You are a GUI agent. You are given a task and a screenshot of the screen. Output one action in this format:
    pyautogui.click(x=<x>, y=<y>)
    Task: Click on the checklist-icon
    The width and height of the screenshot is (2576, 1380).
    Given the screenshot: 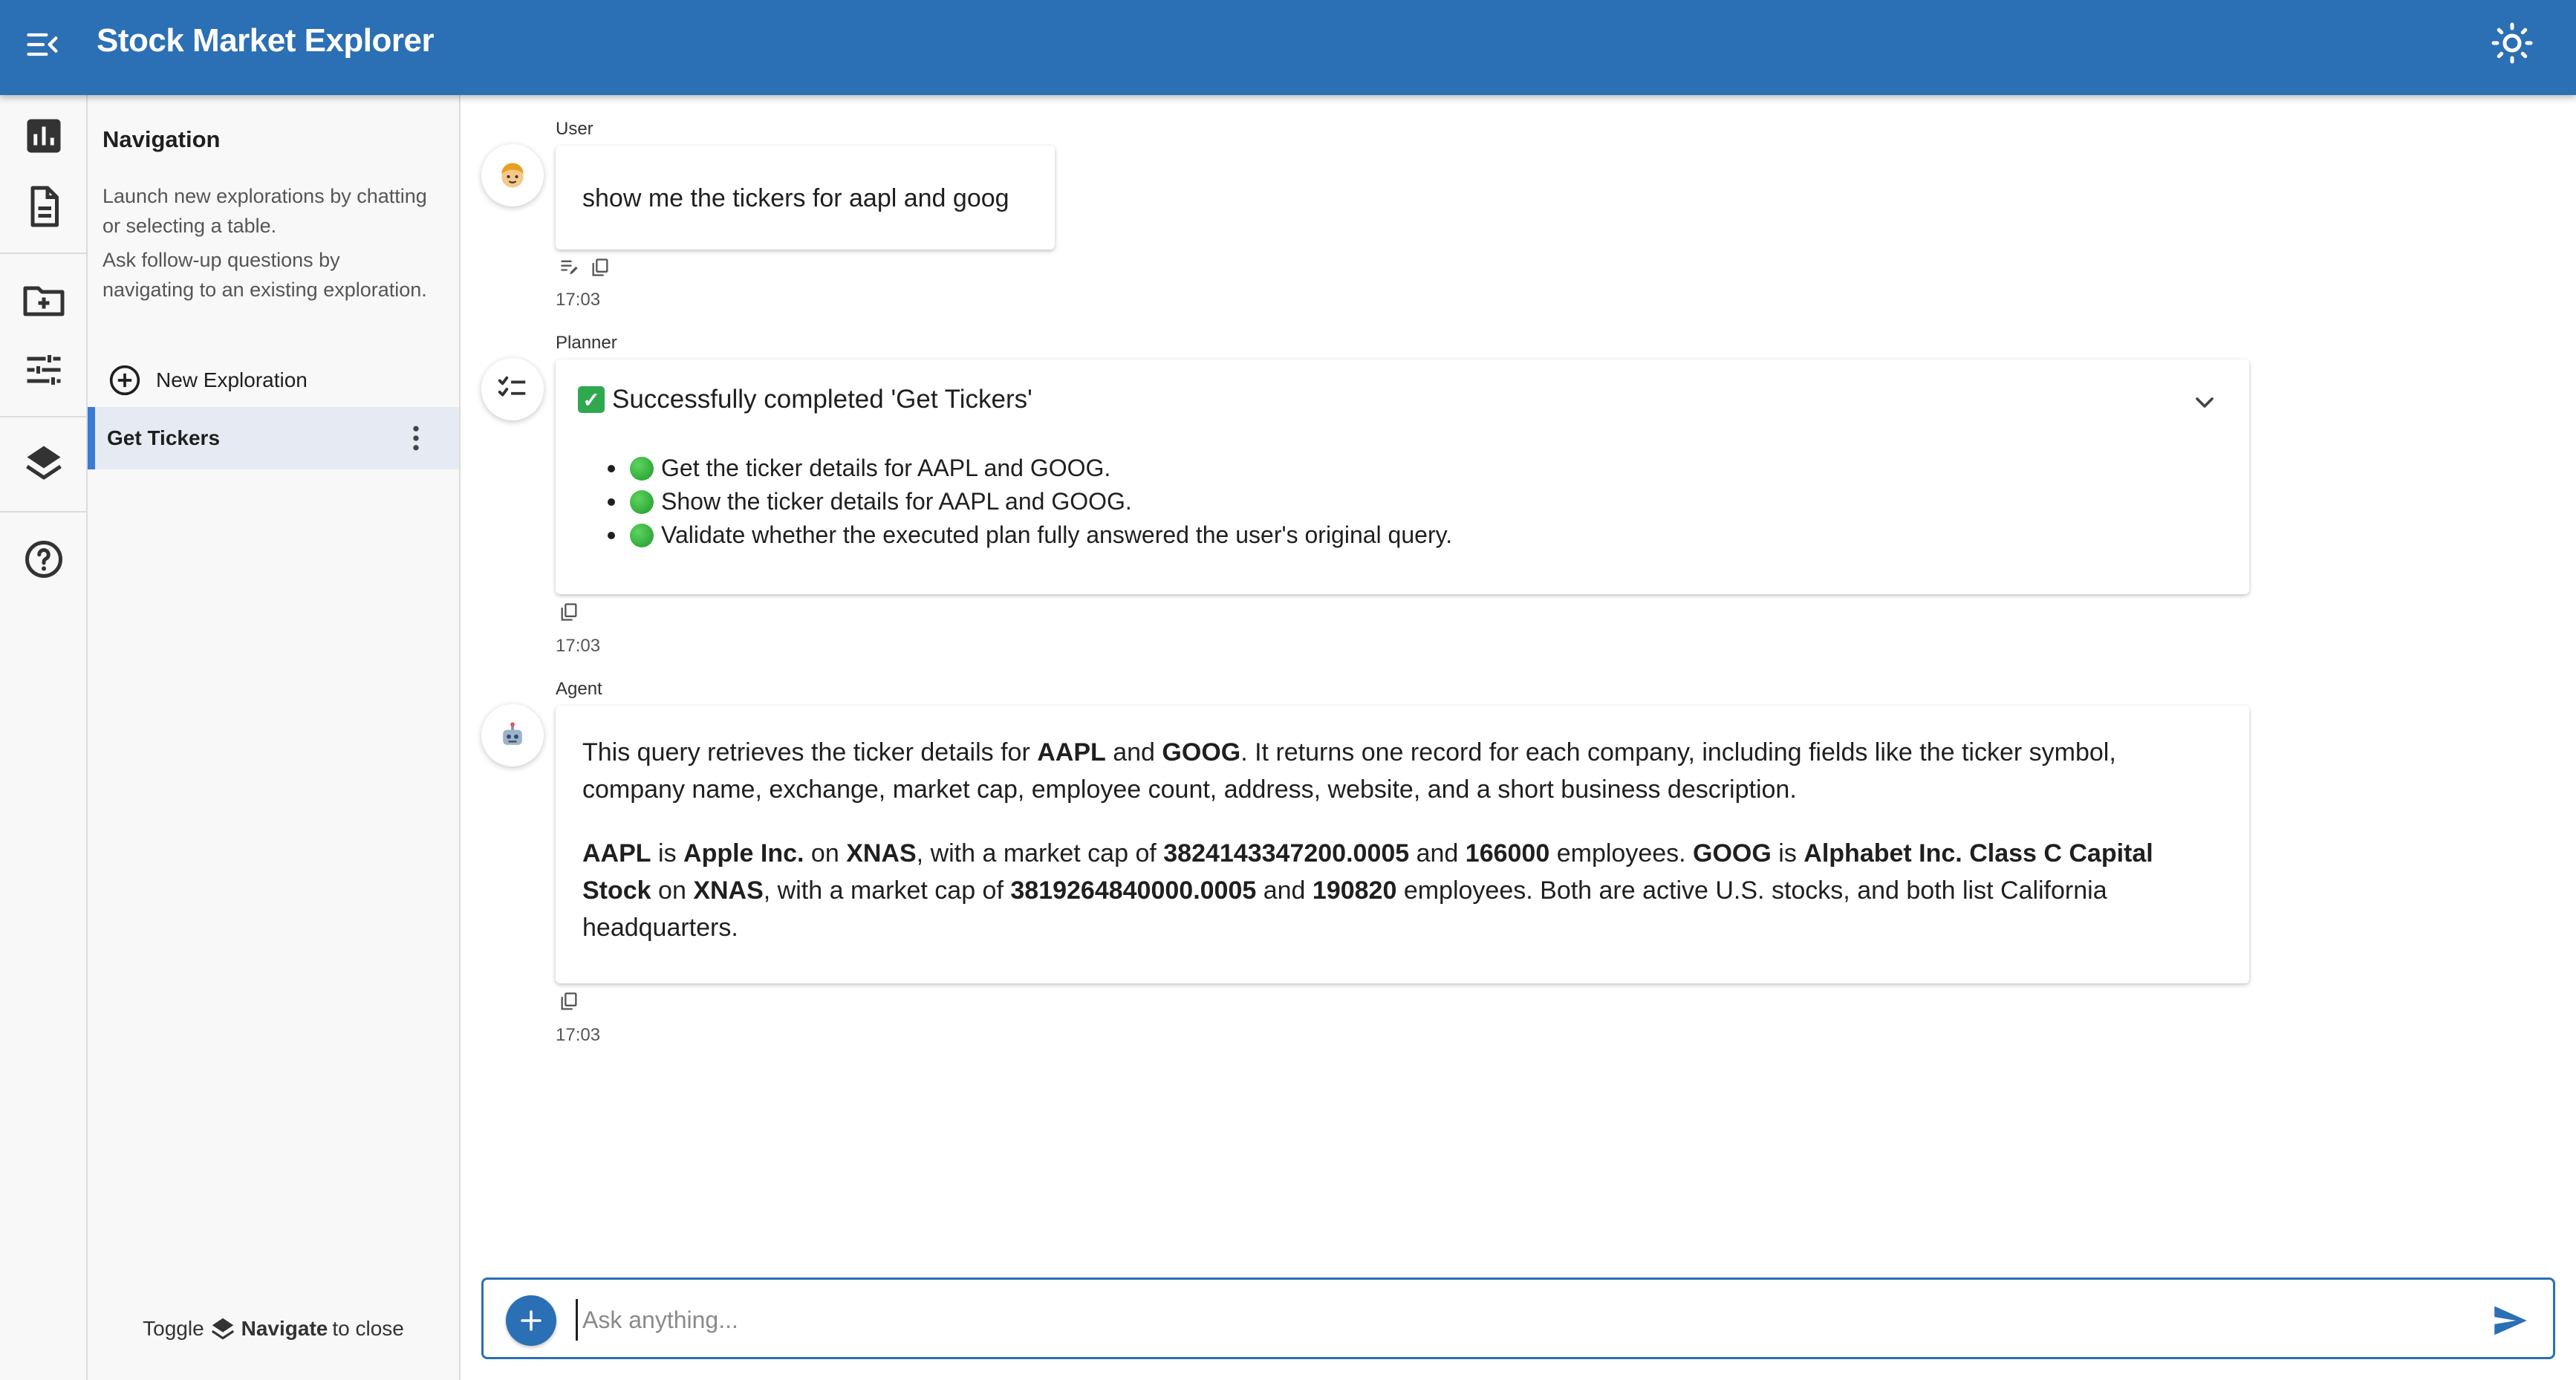 What is the action you would take?
    pyautogui.click(x=512, y=389)
    